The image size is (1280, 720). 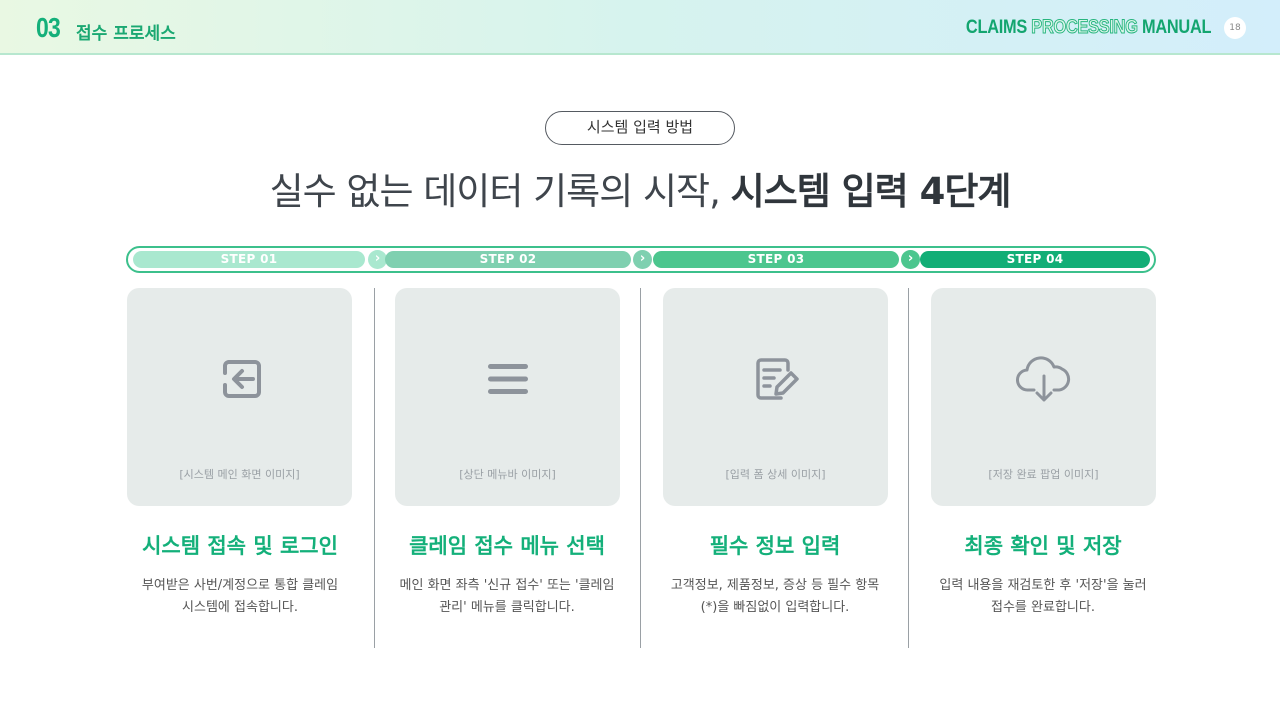 What do you see at coordinates (777, 379) in the screenshot?
I see `edit-document-icon` at bounding box center [777, 379].